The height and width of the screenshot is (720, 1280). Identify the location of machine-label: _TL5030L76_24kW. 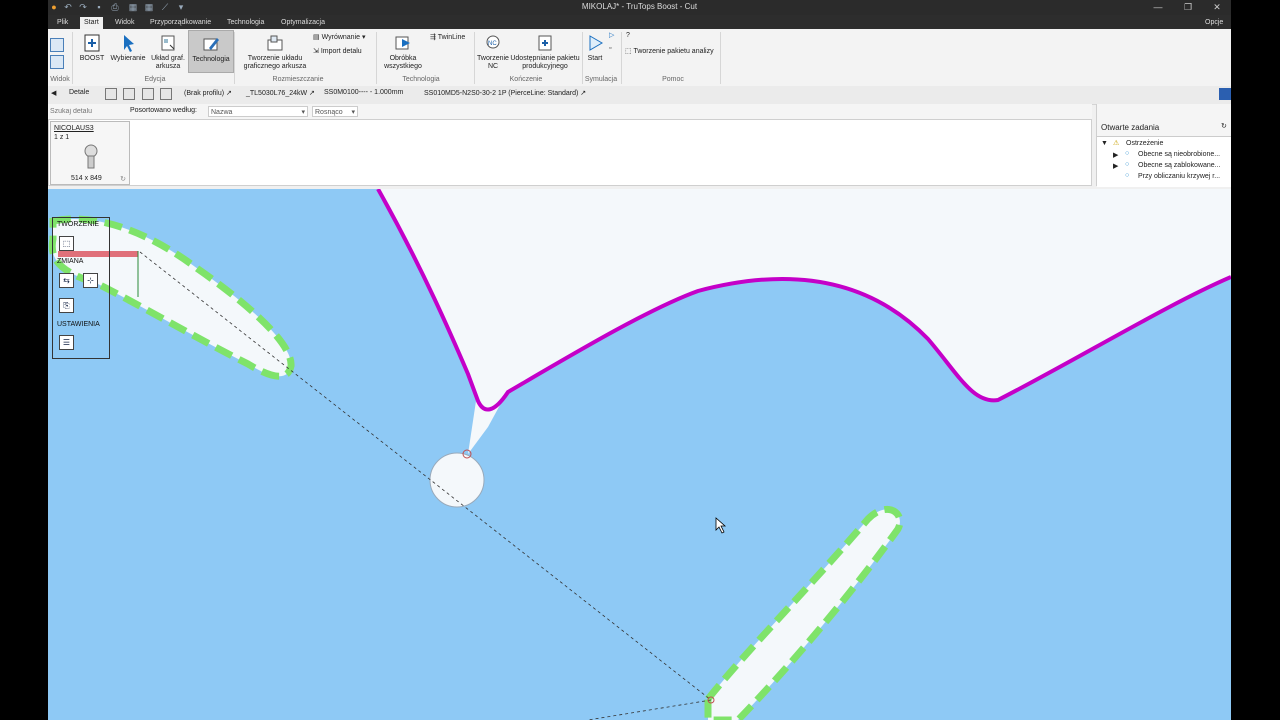
(277, 93).